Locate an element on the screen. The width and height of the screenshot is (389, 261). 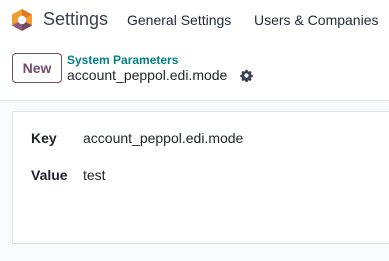
gear-icon is located at coordinates (246, 75).